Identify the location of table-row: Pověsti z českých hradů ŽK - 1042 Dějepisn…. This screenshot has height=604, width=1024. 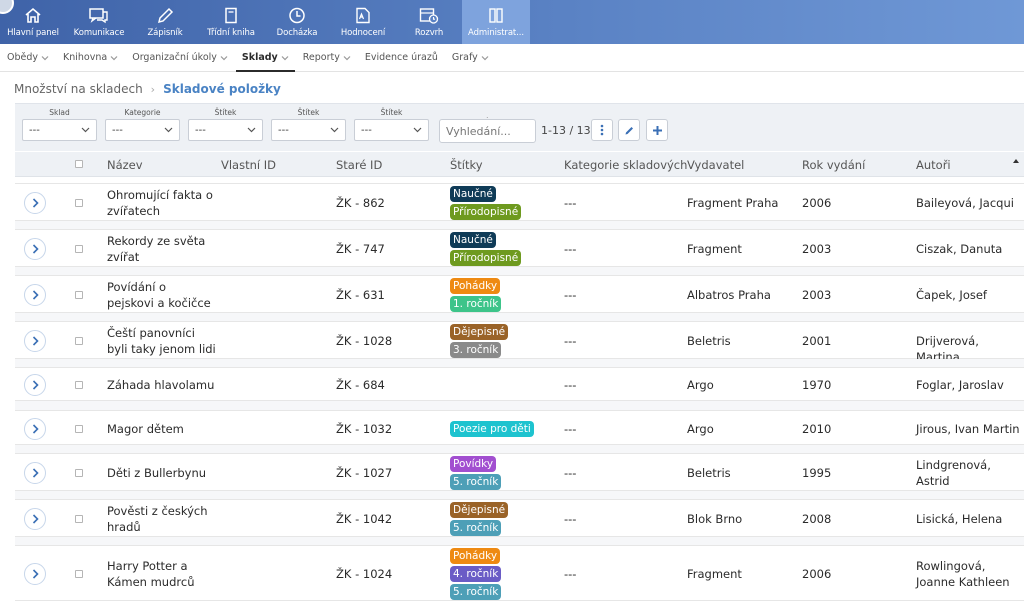
(519, 518).